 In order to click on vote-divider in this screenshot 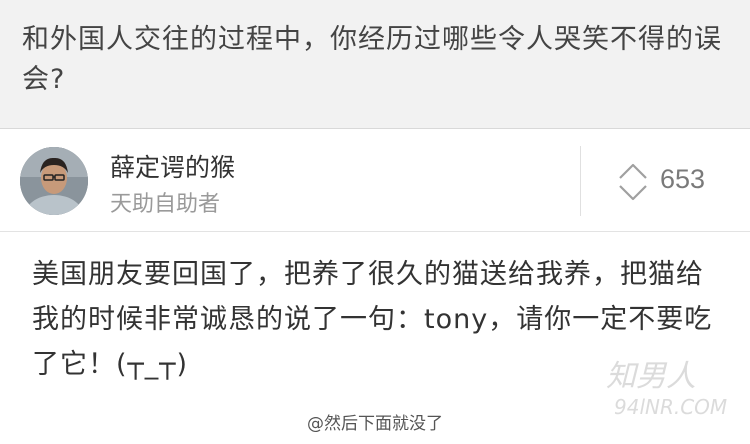, I will do `click(580, 181)`.